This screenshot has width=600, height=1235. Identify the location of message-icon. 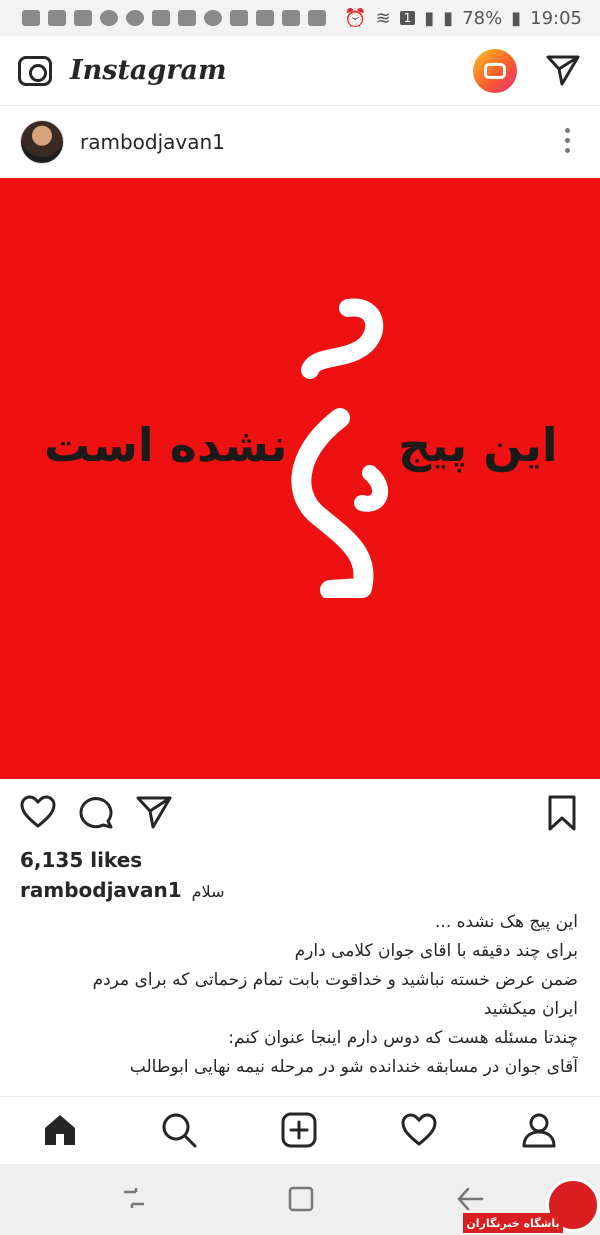
(31, 18).